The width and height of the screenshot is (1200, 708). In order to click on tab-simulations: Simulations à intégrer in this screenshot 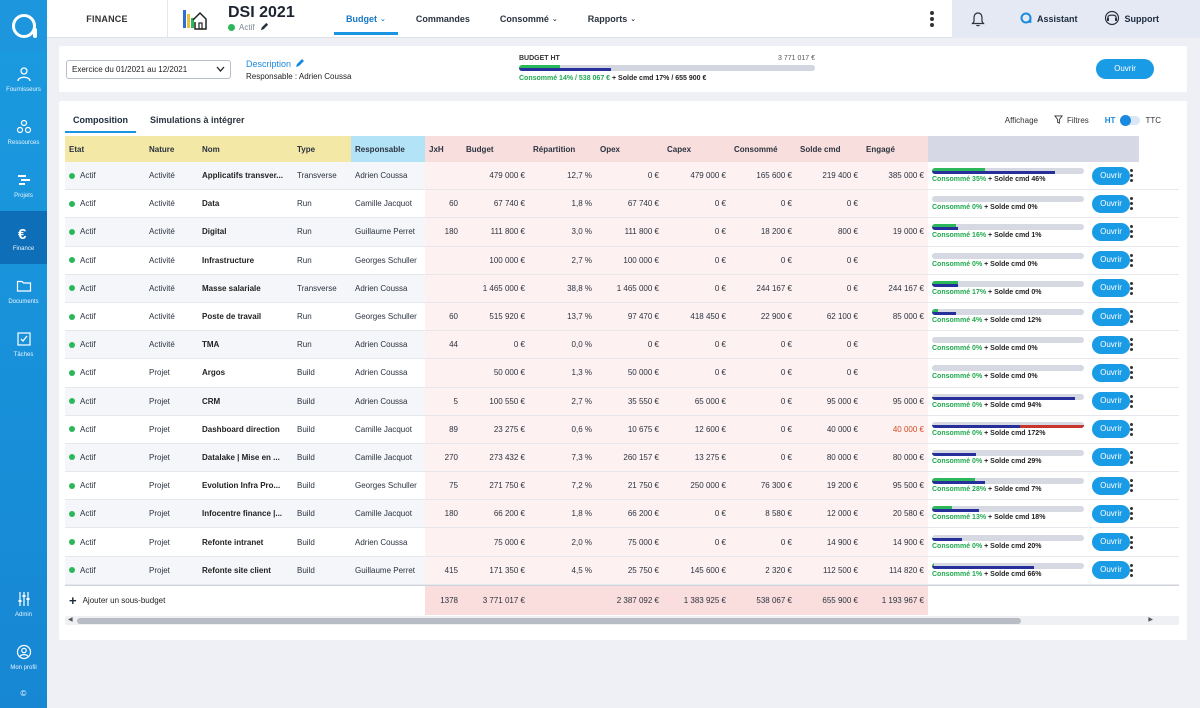, I will do `click(197, 122)`.